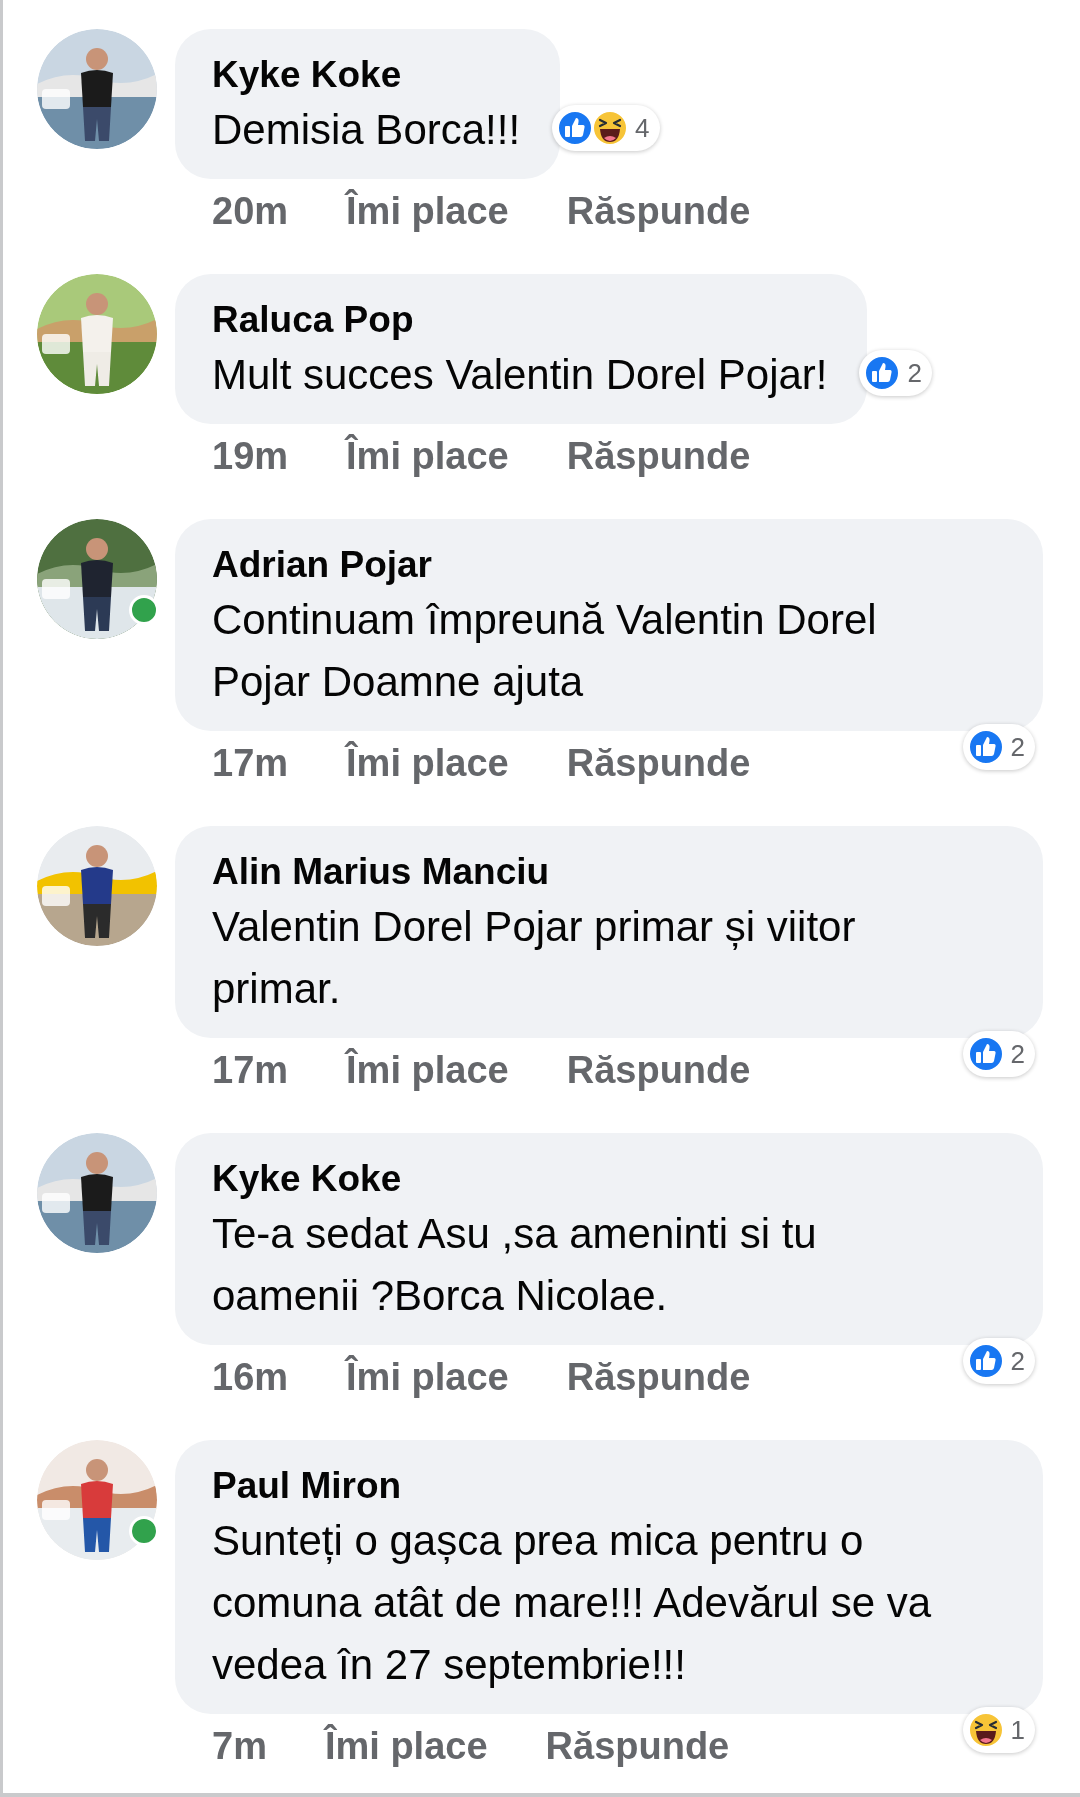  I want to click on author-name: Alin Marius Manciu, so click(607, 872).